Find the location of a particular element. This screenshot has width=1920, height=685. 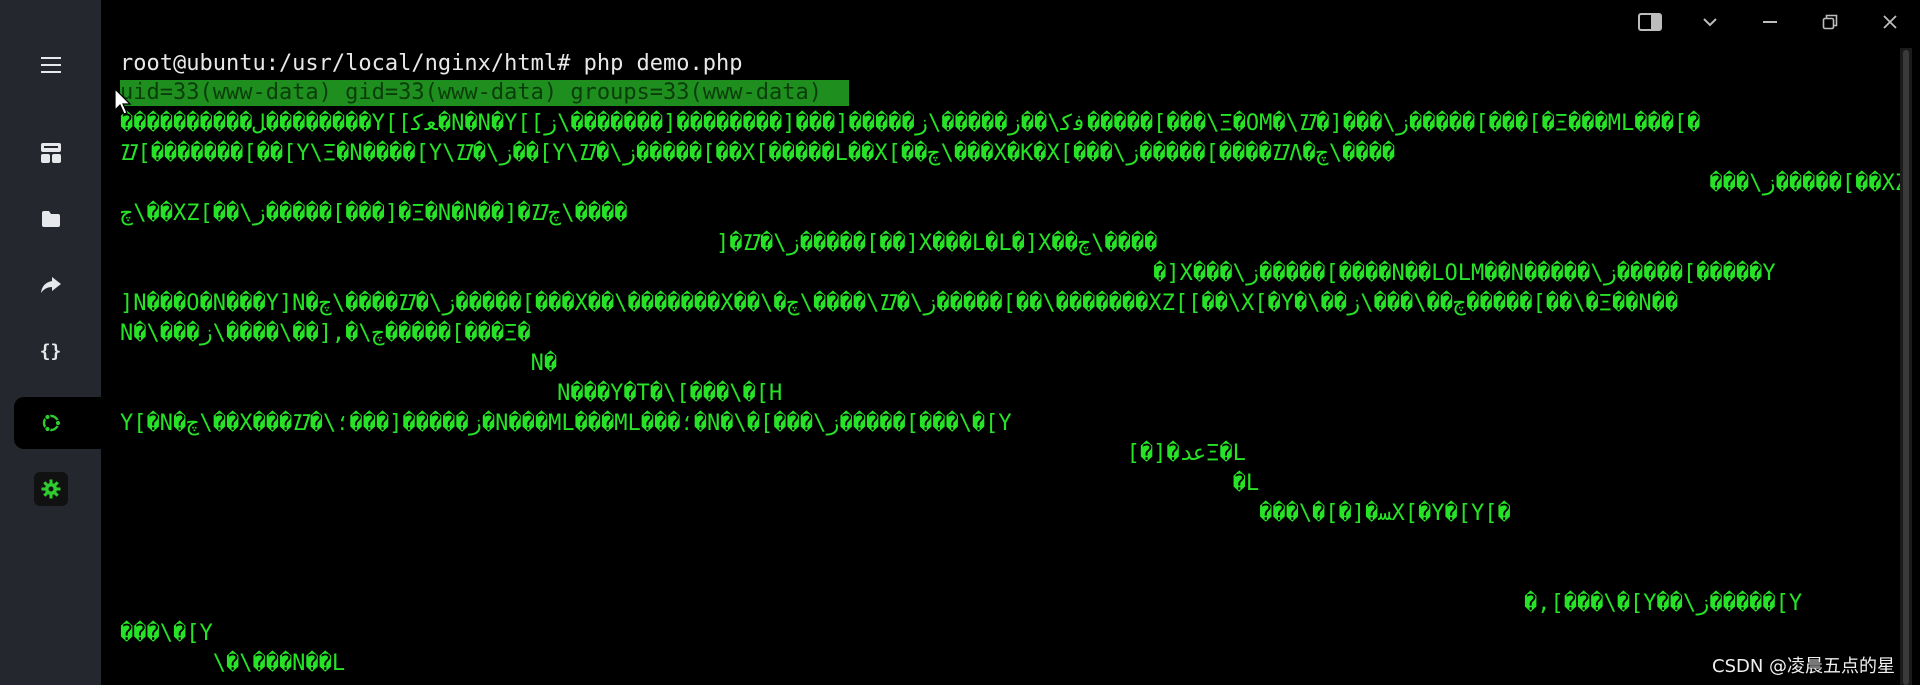

close-icon is located at coordinates (1890, 22).